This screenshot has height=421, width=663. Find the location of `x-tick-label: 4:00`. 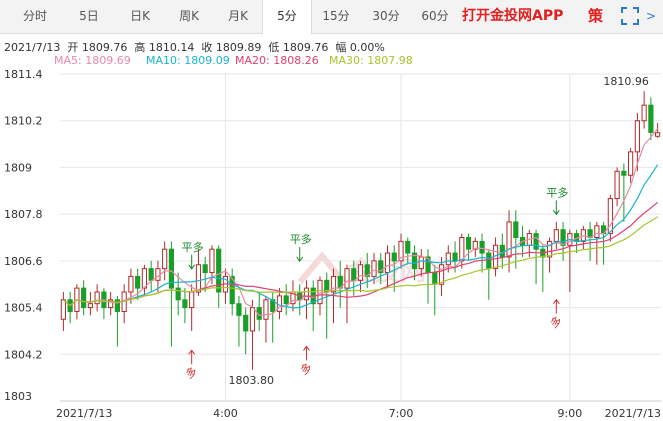

x-tick-label: 4:00 is located at coordinates (225, 413).